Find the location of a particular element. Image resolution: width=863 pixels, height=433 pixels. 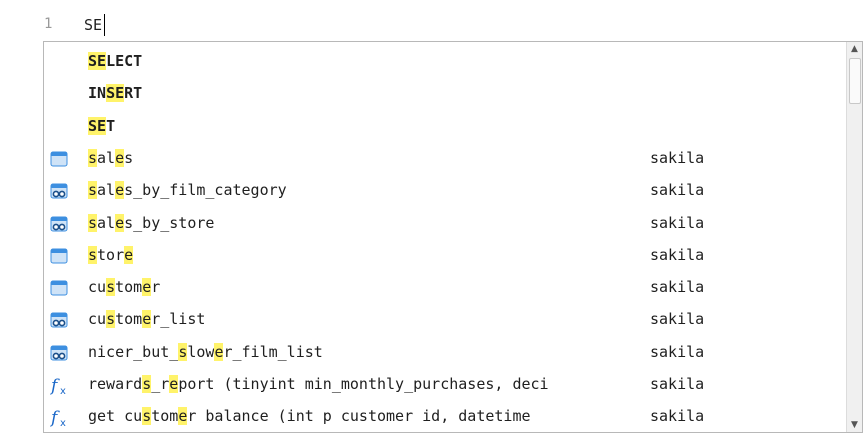

autocomplete-item-label: sales is located at coordinates (111, 157).